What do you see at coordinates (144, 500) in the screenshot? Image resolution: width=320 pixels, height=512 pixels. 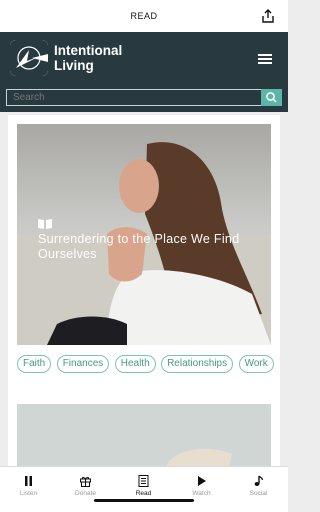 I see `home-indicator` at bounding box center [144, 500].